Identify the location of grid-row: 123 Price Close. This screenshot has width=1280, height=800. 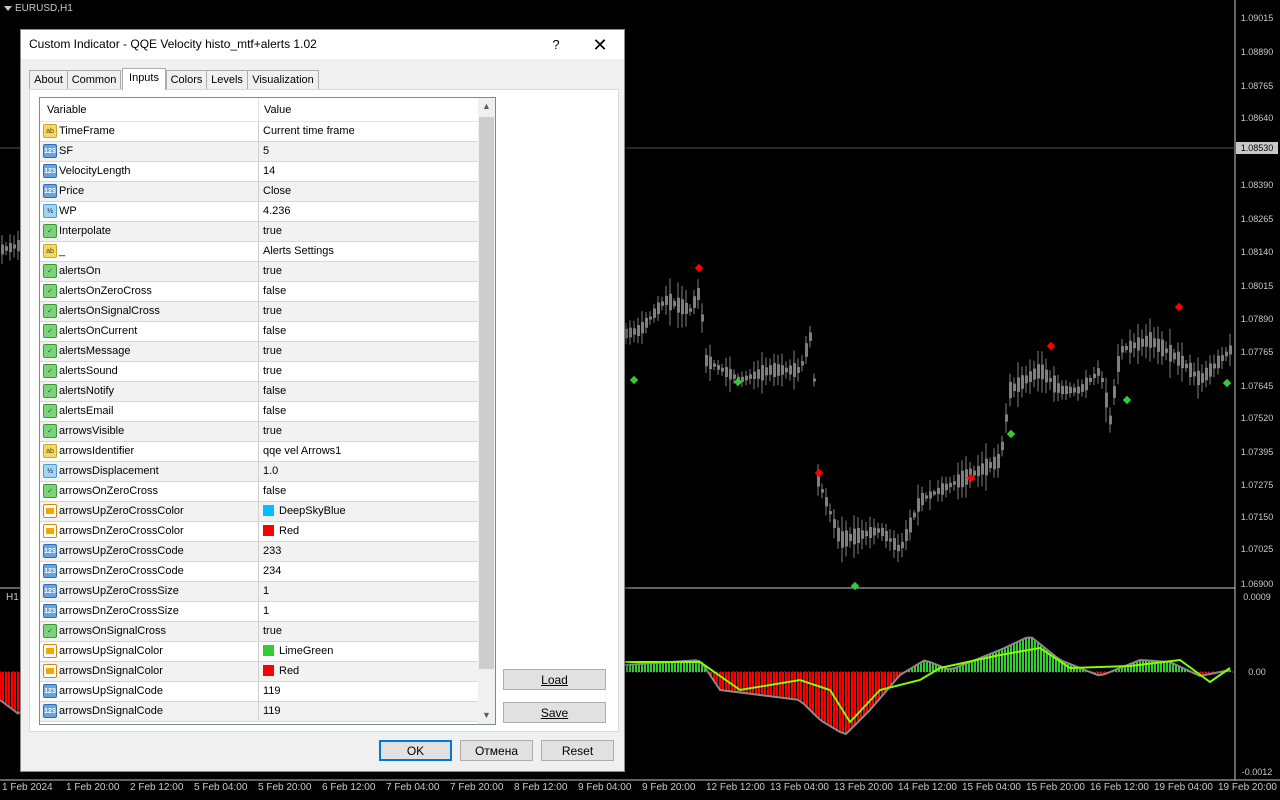
(259, 192).